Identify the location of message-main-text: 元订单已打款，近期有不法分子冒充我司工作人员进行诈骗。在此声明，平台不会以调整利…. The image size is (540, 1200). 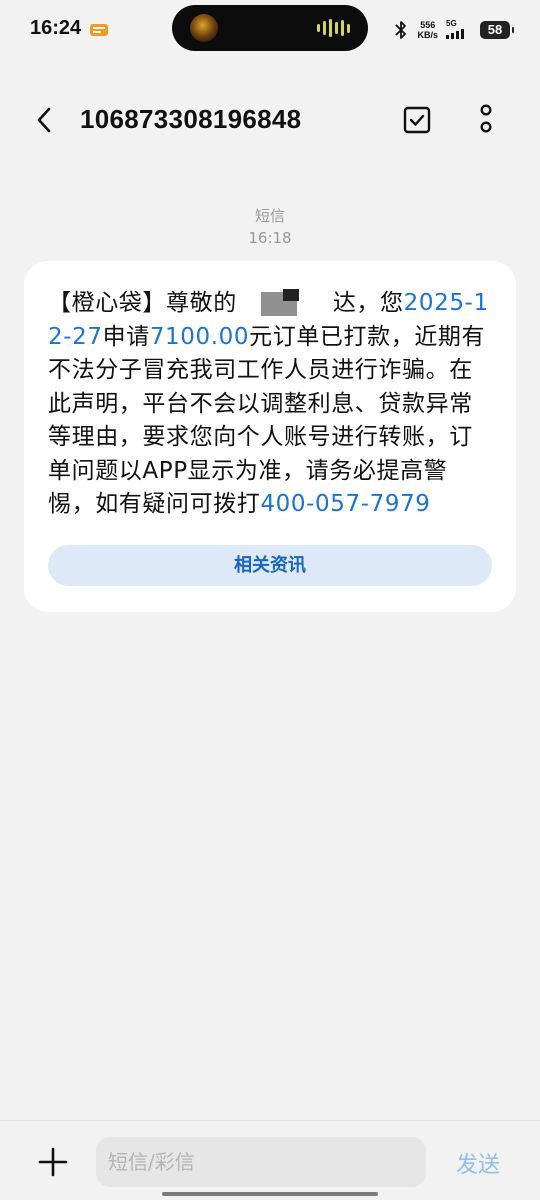
(267, 420).